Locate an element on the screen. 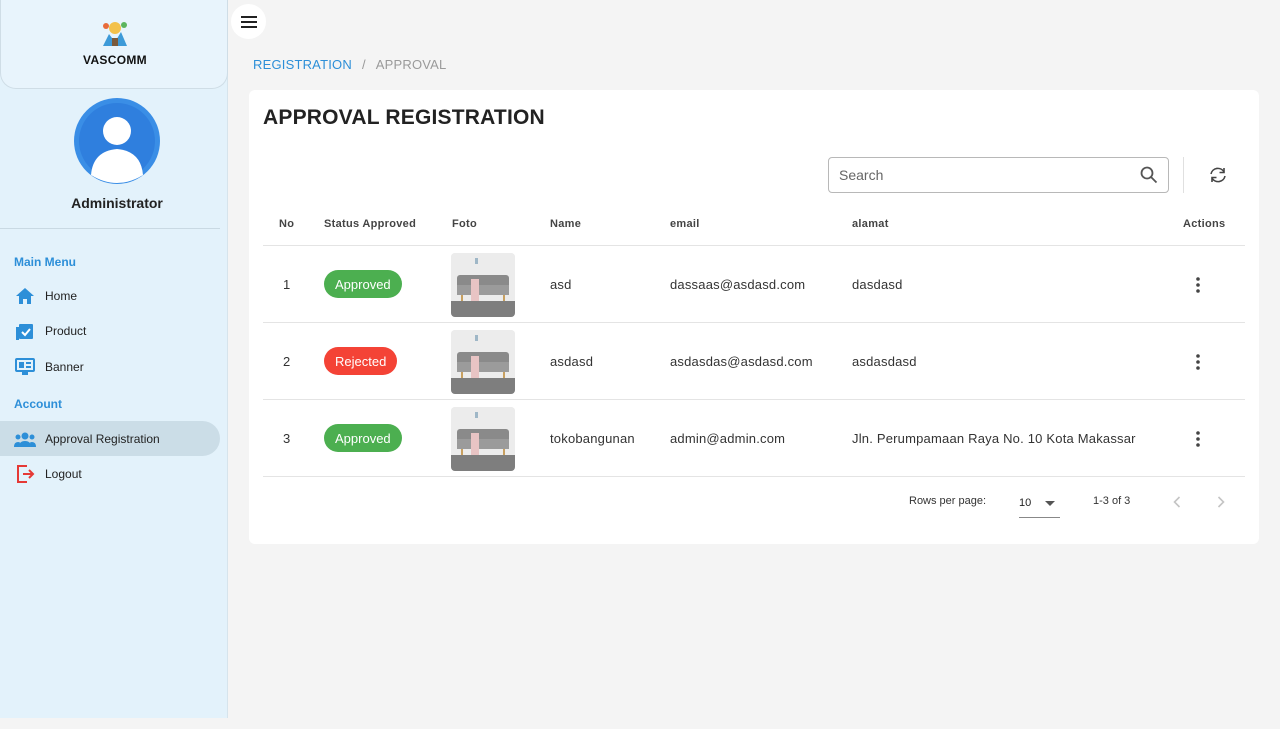 This screenshot has height=729, width=1280. cell-alamat: dasdasd is located at coordinates (877, 284).